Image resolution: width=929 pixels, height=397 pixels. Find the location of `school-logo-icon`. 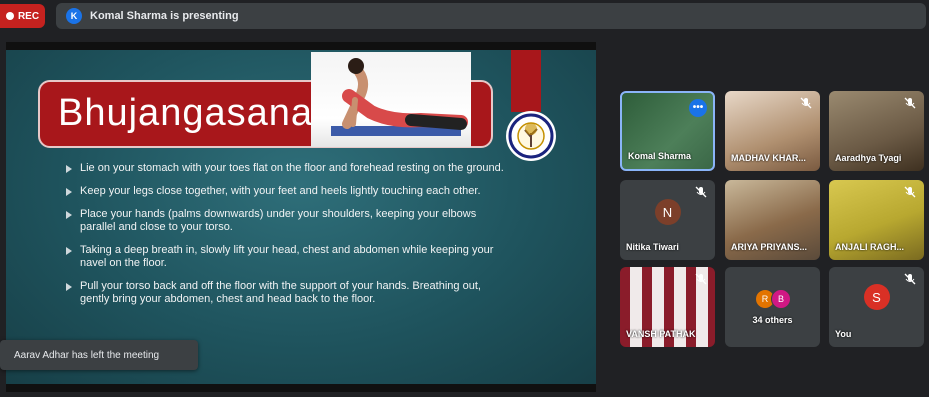

school-logo-icon is located at coordinates (531, 136).